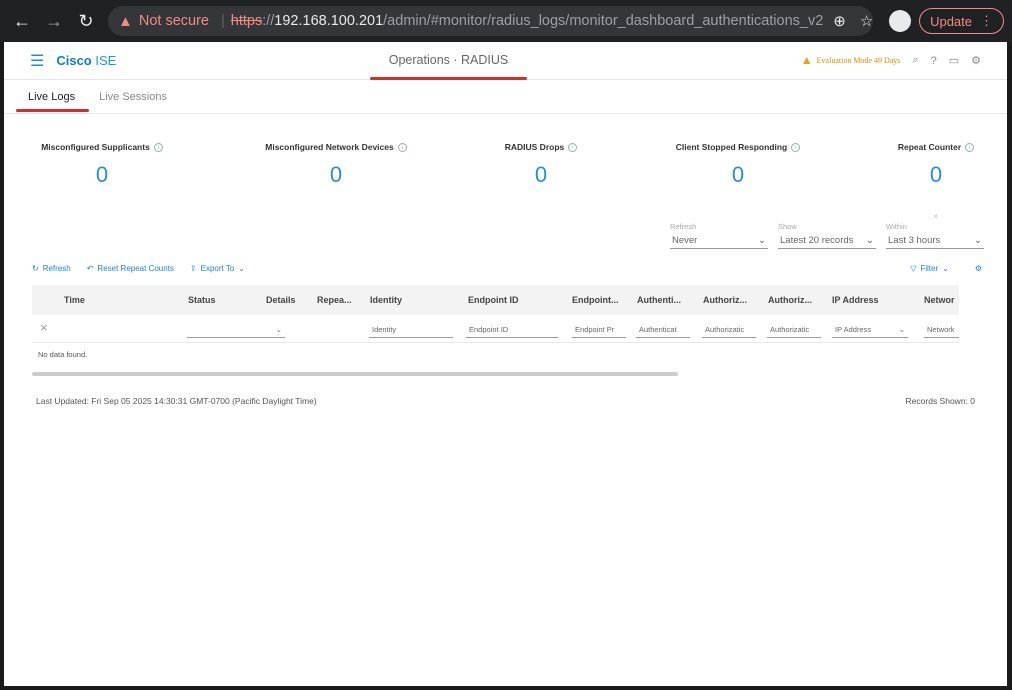 This screenshot has width=1012, height=690. What do you see at coordinates (866, 21) in the screenshot?
I see `bookmark-star-icon: ☆` at bounding box center [866, 21].